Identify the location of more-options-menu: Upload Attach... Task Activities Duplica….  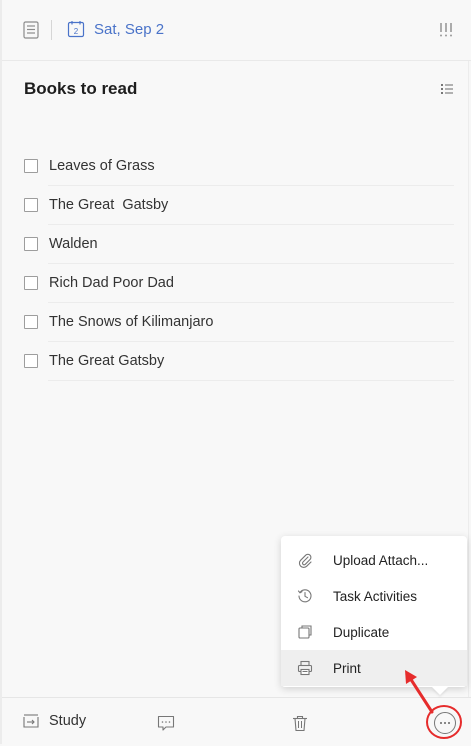
(374, 615).